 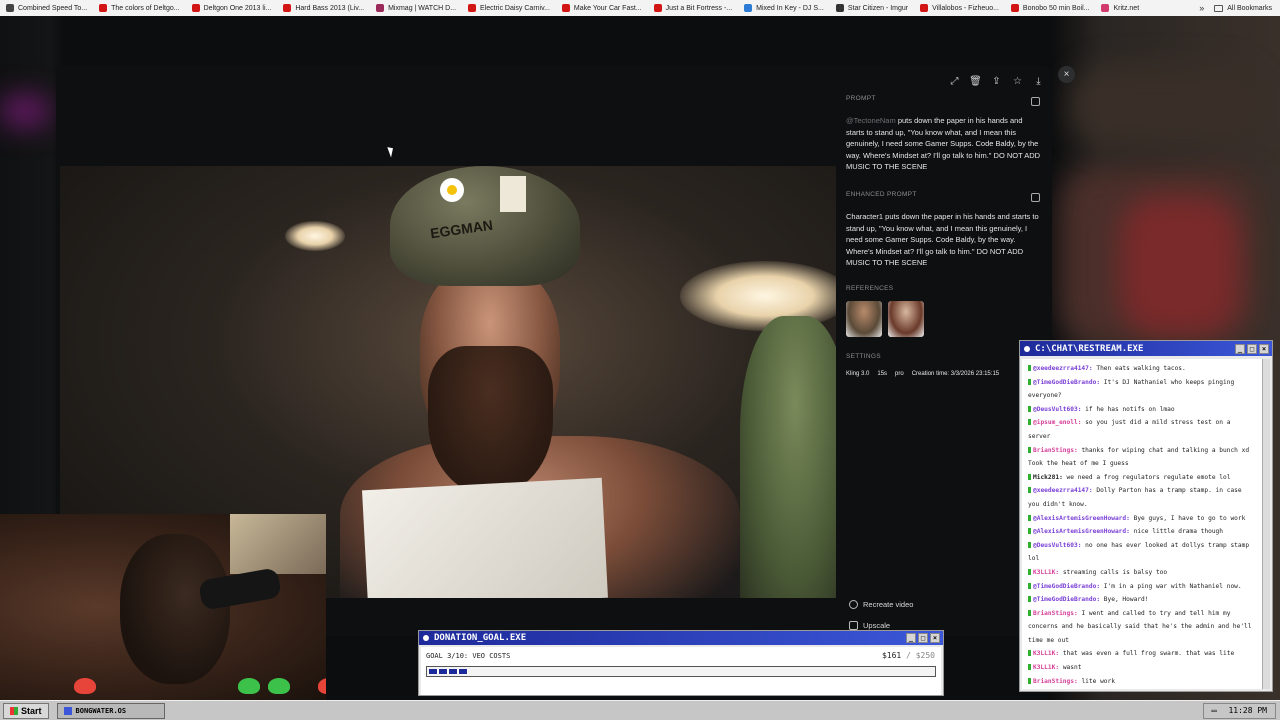 What do you see at coordinates (954, 81) in the screenshot?
I see `expand-icon: ⤢` at bounding box center [954, 81].